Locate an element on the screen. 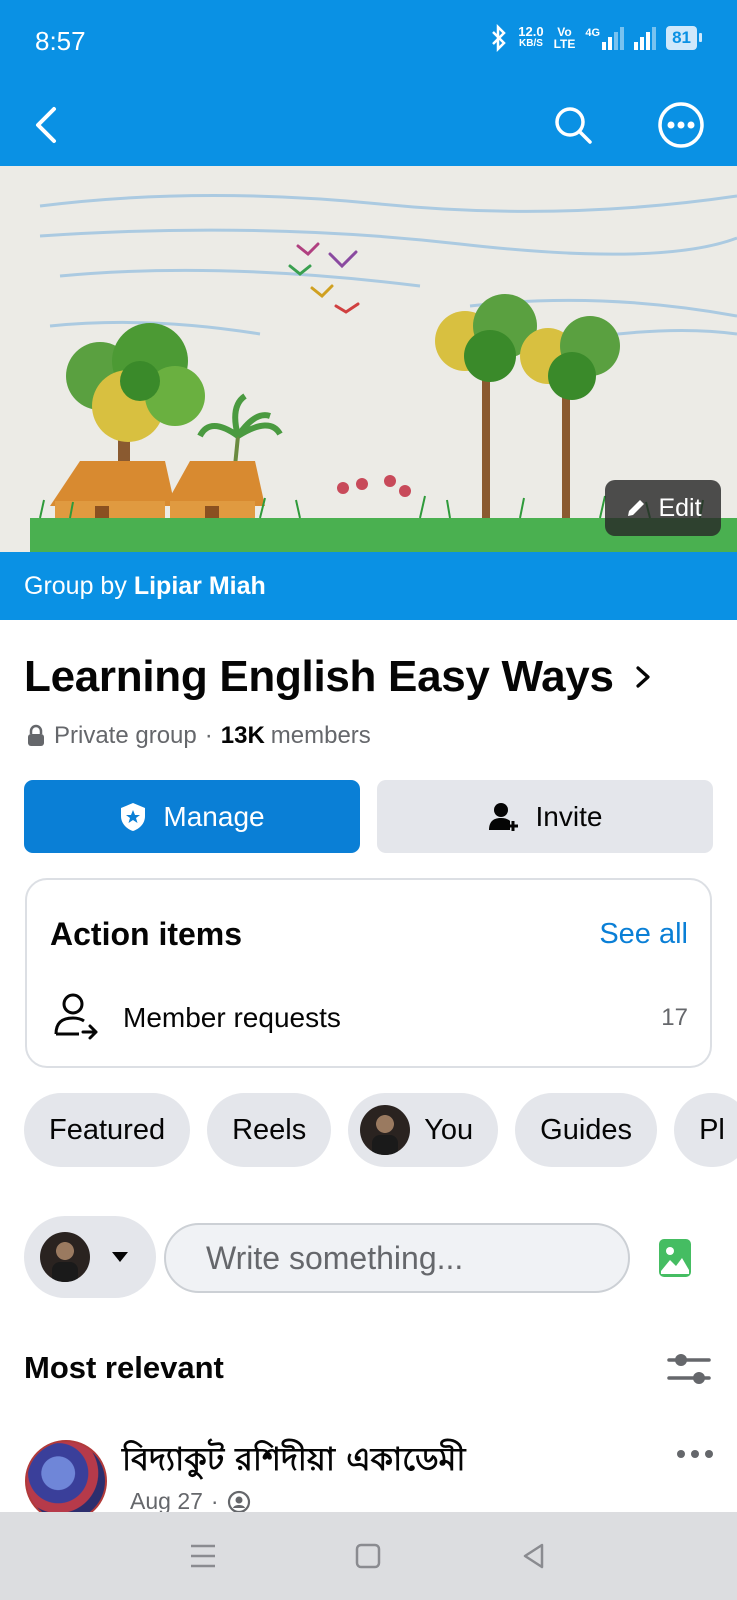 This screenshot has width=737, height=1600. edit-cover-button: Edit is located at coordinates (663, 508).